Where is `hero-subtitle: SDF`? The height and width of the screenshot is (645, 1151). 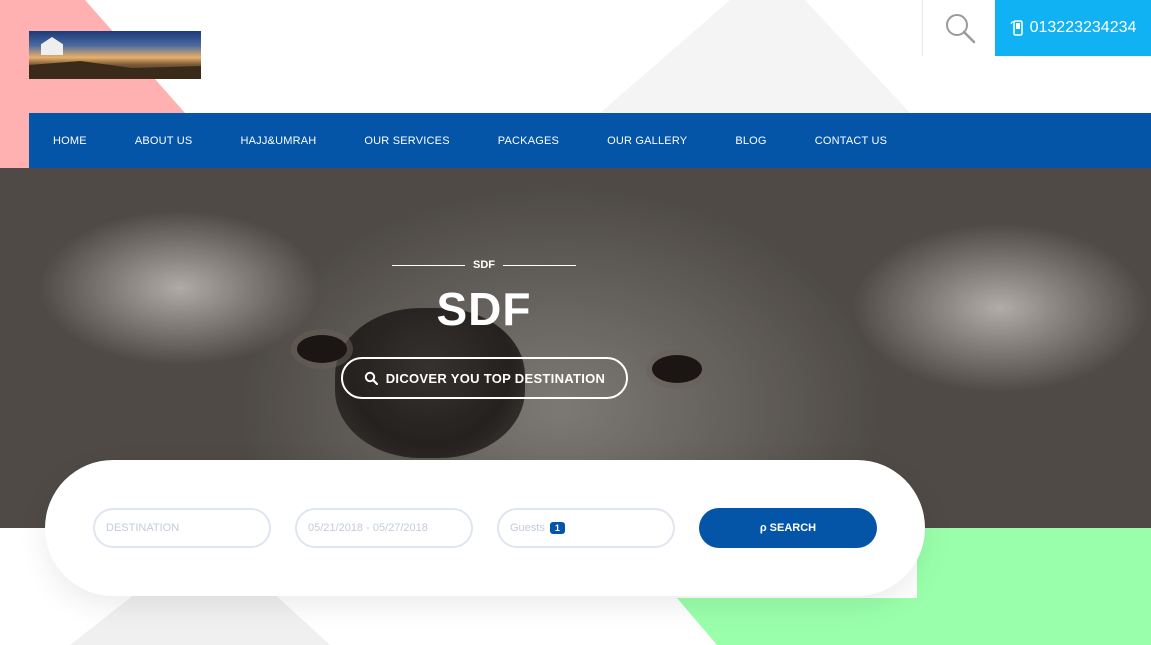
hero-subtitle: SDF is located at coordinates (484, 265).